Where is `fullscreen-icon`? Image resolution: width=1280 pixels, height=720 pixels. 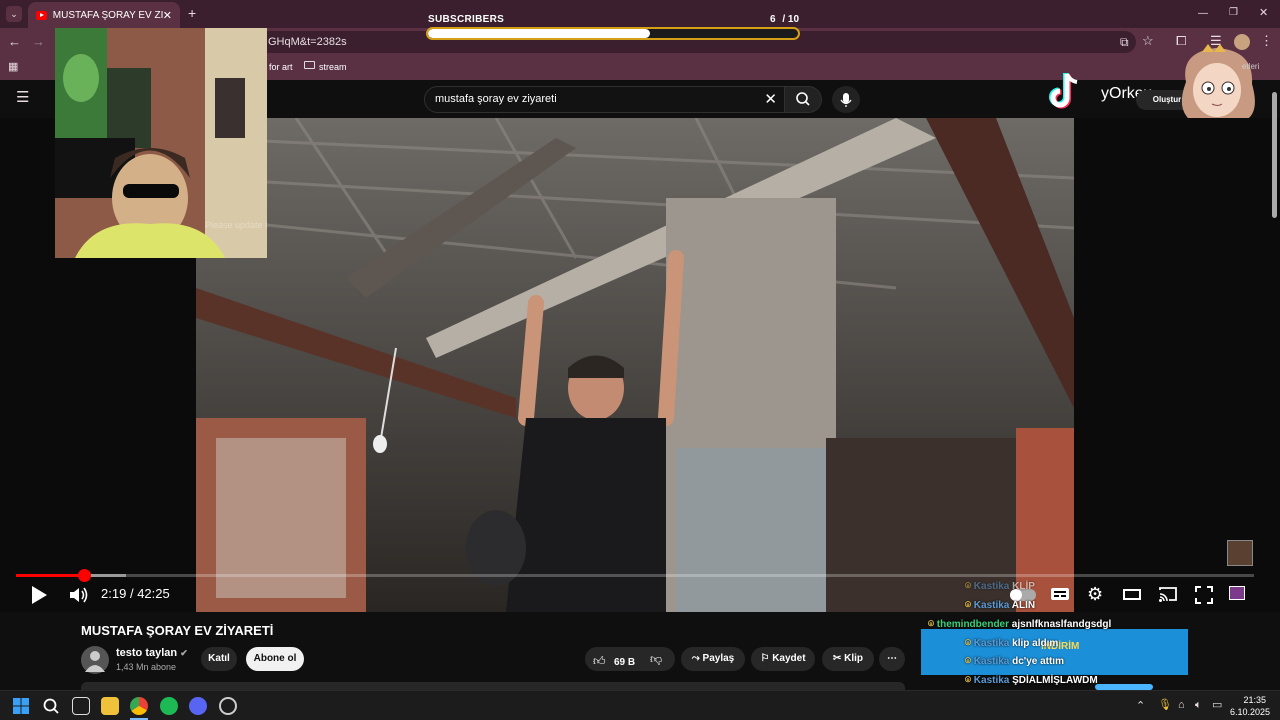 fullscreen-icon is located at coordinates (1204, 595).